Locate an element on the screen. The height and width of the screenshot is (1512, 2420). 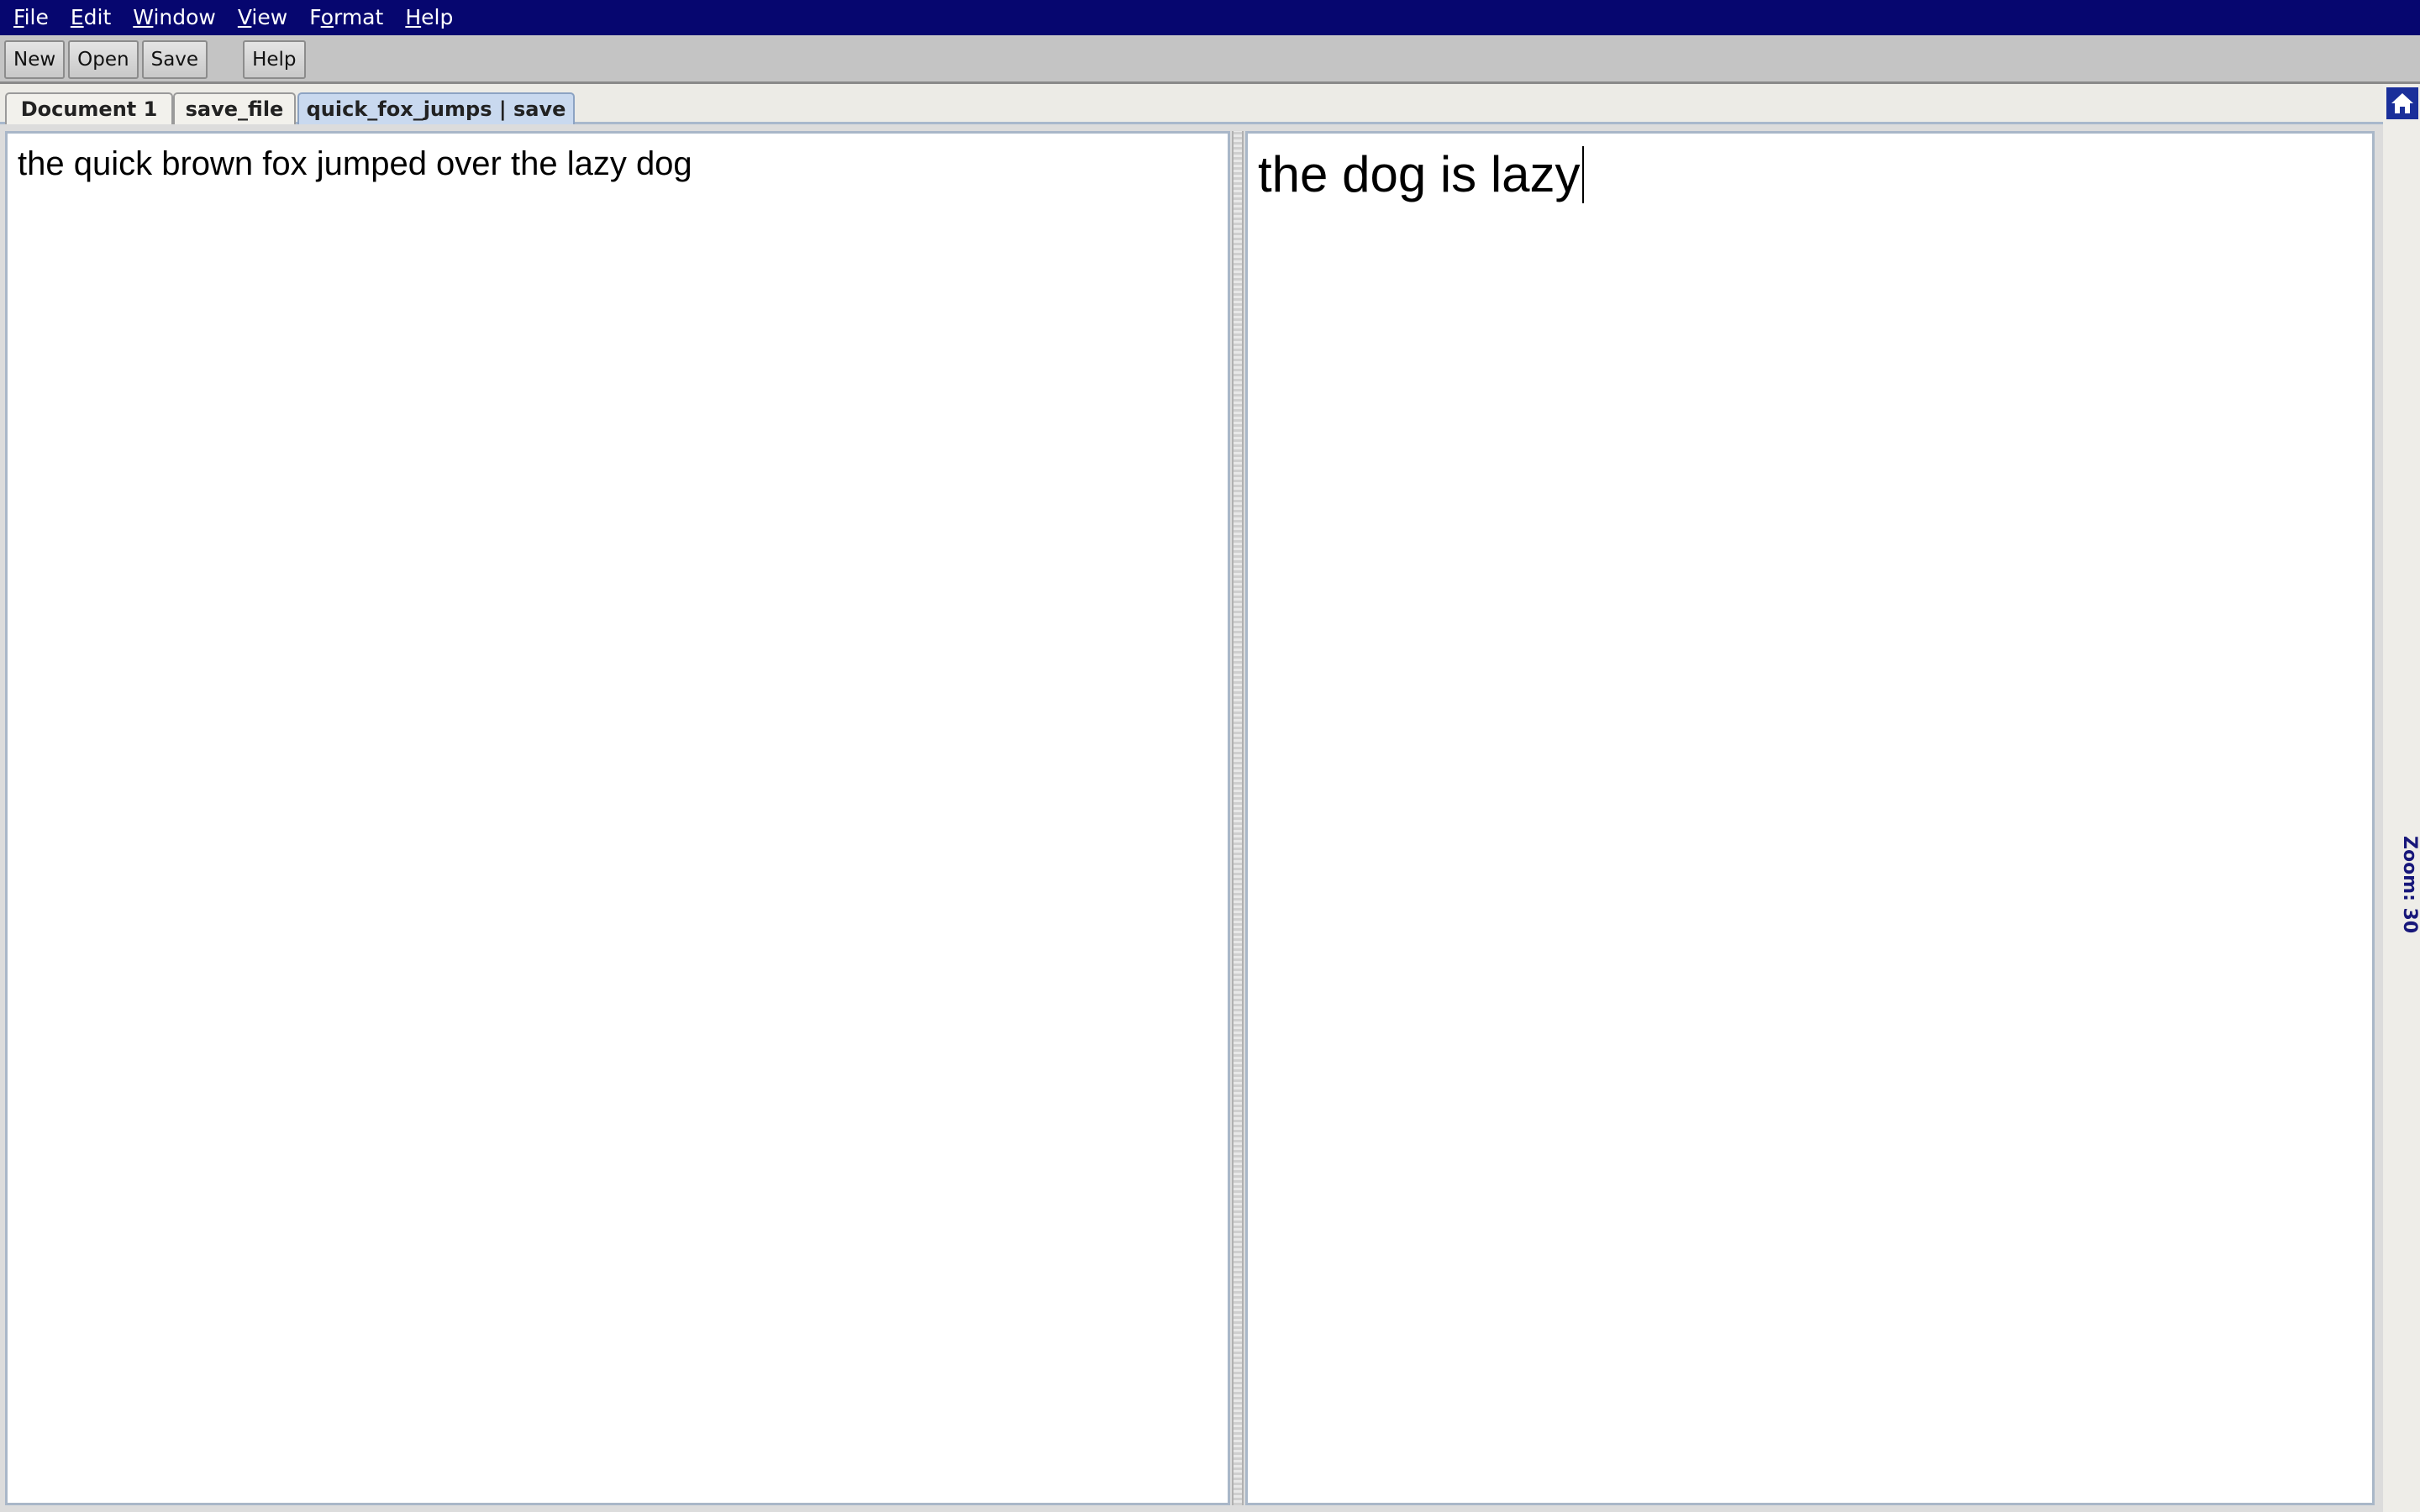
zoom-level-label: Zoom: 30 is located at coordinates (2409, 885).